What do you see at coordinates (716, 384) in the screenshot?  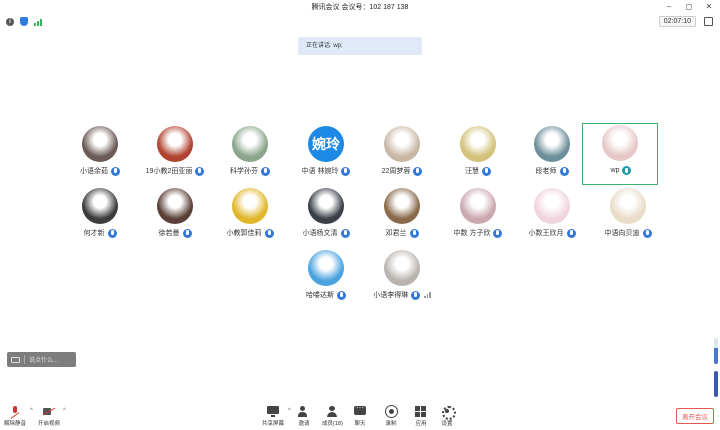 I see `side-scrollbar` at bounding box center [716, 384].